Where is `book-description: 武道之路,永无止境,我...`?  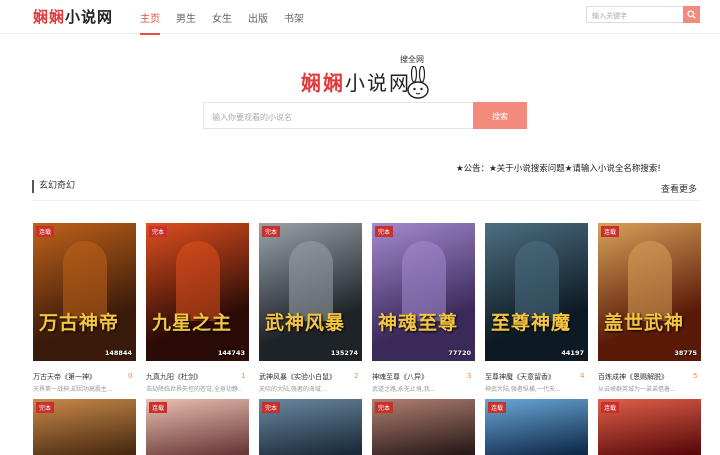
book-description: 武道之路,永无止境,我... is located at coordinates (404, 389).